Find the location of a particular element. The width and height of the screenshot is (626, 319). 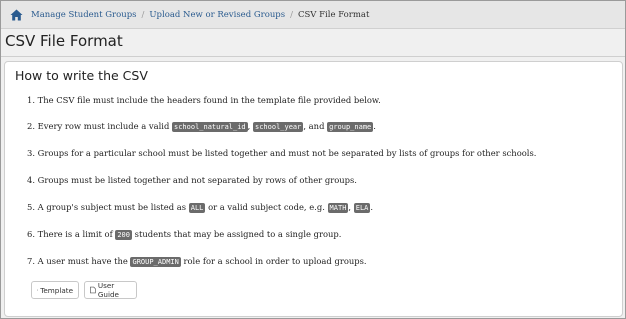

template-button-label: Template is located at coordinates (56, 290).